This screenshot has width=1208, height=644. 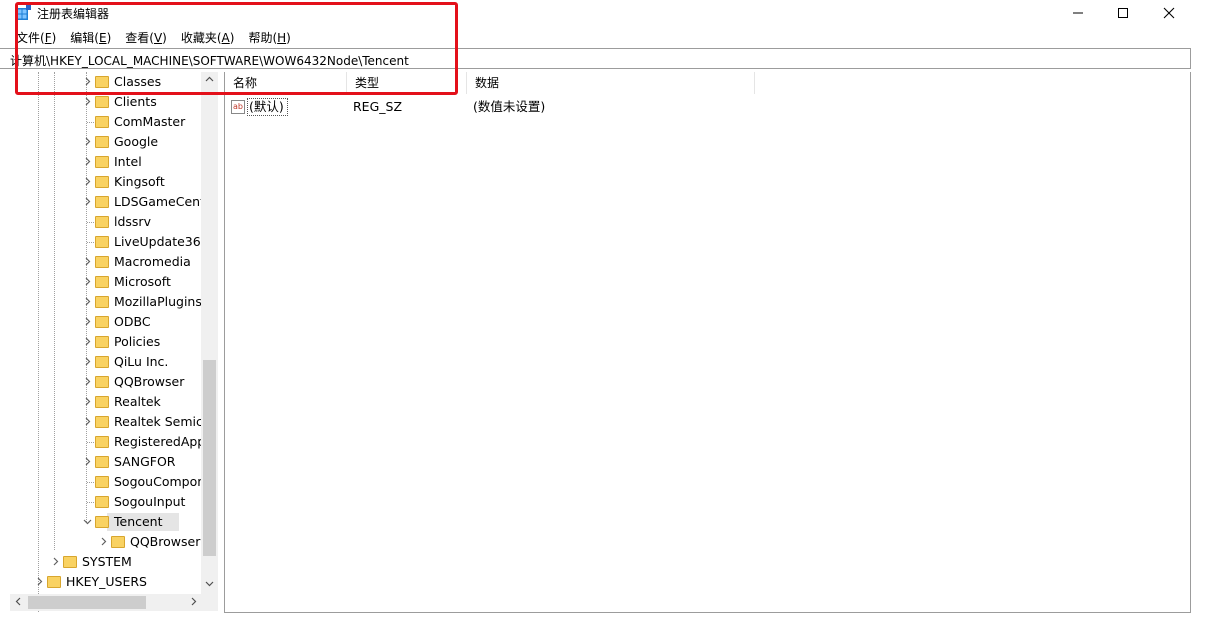 I want to click on tree-item-mozillaplugins: MozillaPlugins, so click(x=110, y=302).